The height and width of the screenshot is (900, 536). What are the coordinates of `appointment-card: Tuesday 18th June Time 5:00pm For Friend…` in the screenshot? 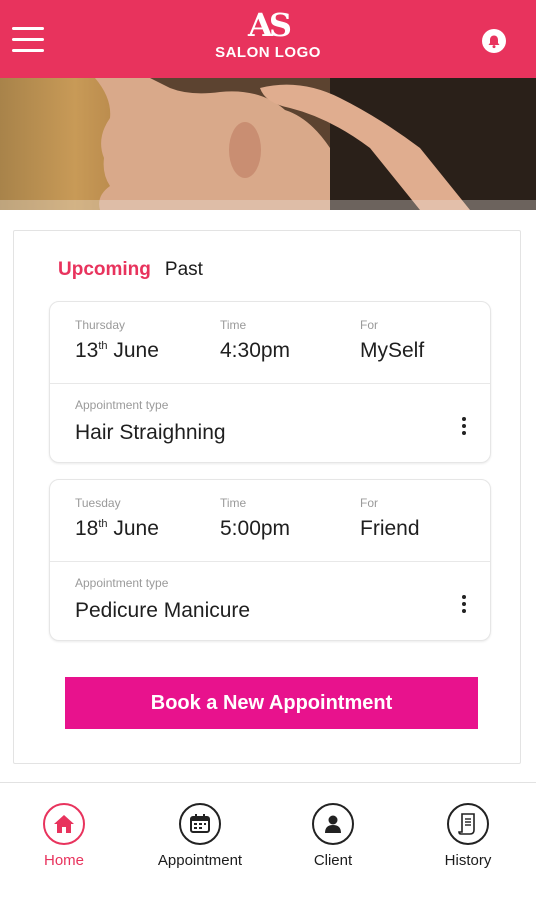 It's located at (270, 560).